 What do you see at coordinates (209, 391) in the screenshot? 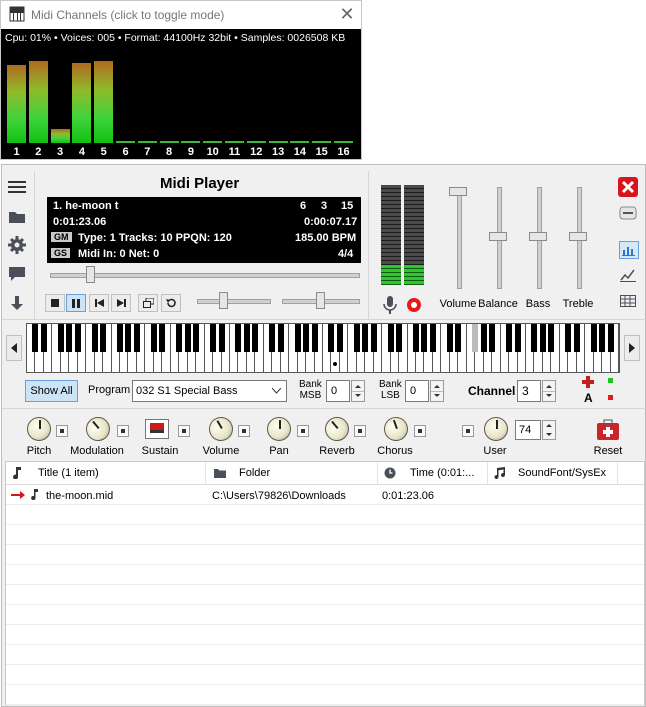
I see `program-select: 032 S1 Special Bass` at bounding box center [209, 391].